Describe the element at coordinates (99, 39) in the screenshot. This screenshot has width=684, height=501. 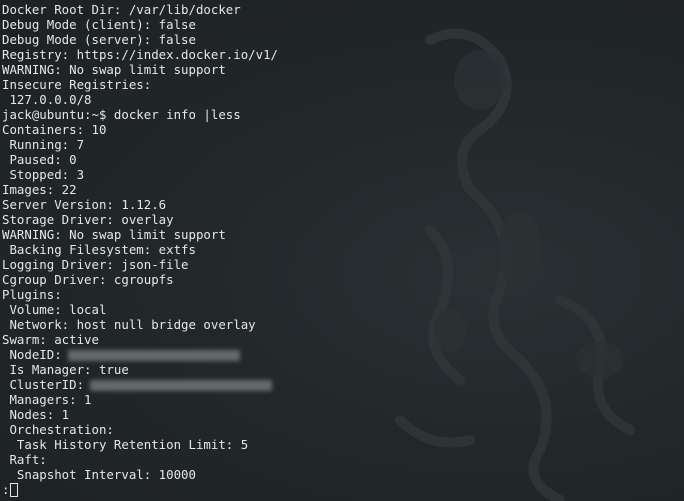
I see `output-line: Debug Mode (server): false` at that location.